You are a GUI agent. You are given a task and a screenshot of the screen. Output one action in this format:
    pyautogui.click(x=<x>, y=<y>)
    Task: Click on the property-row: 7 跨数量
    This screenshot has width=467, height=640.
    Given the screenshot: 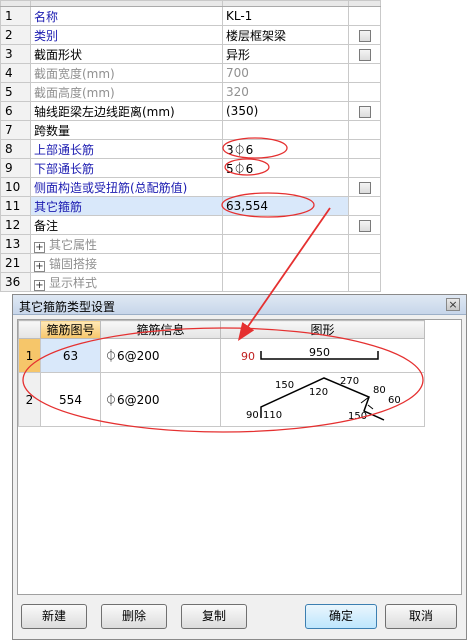 What is the action you would take?
    pyautogui.click(x=190, y=130)
    